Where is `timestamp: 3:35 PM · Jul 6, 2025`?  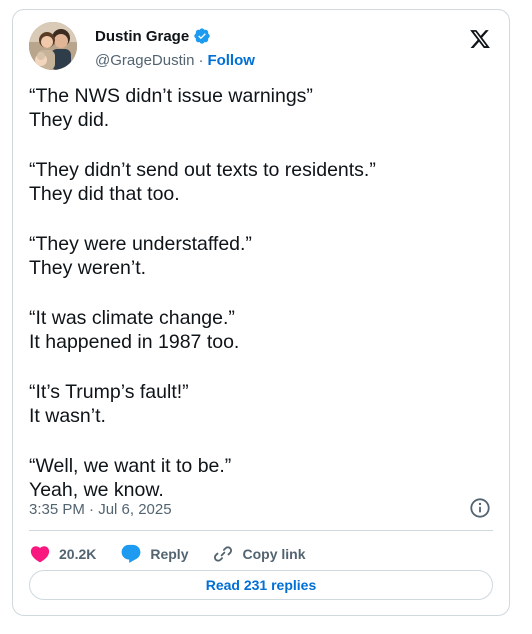 timestamp: 3:35 PM · Jul 6, 2025 is located at coordinates (100, 509).